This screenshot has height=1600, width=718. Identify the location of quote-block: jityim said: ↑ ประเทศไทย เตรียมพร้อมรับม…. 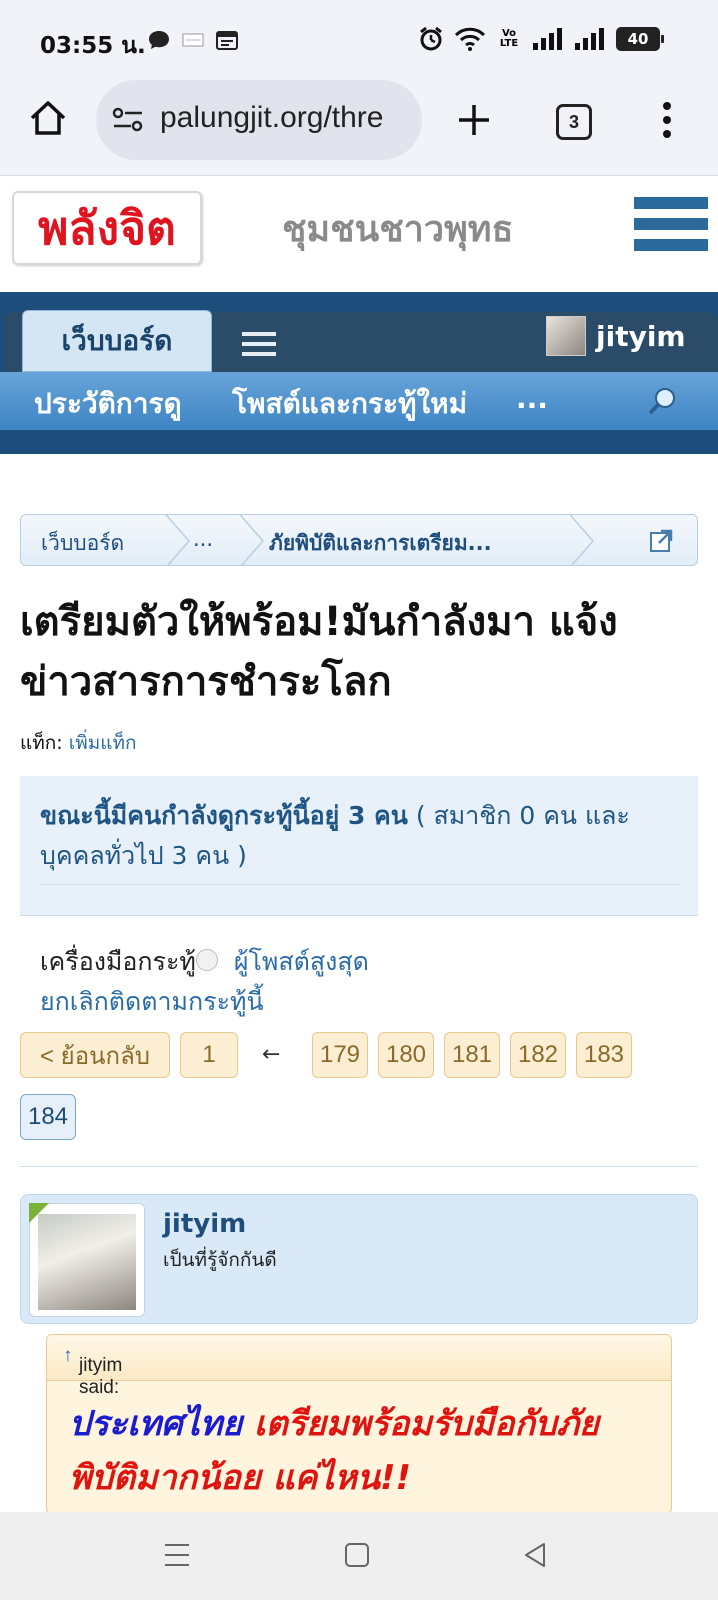
(359, 1424).